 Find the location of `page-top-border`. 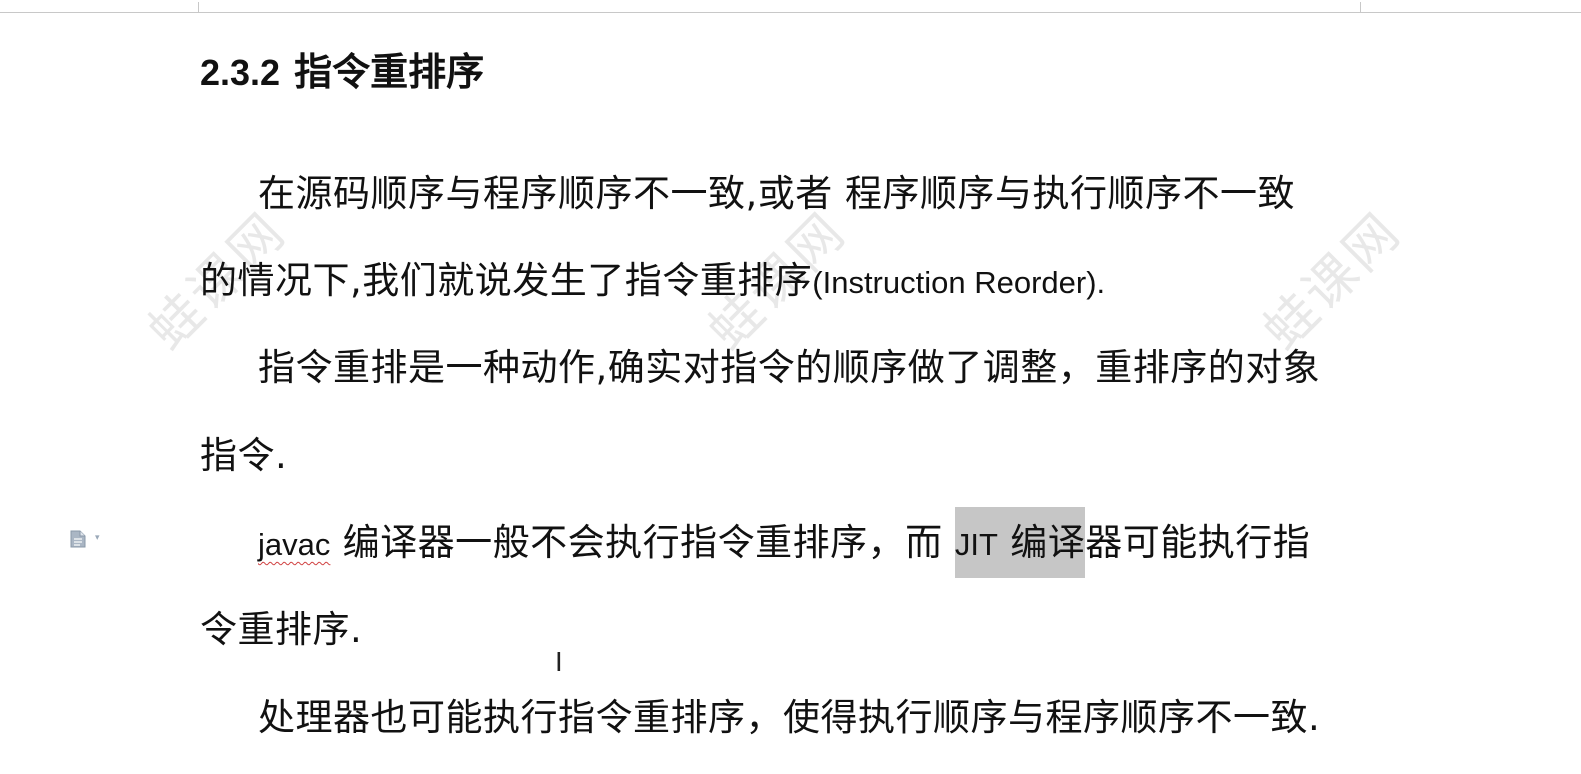

page-top-border is located at coordinates (790, 12).